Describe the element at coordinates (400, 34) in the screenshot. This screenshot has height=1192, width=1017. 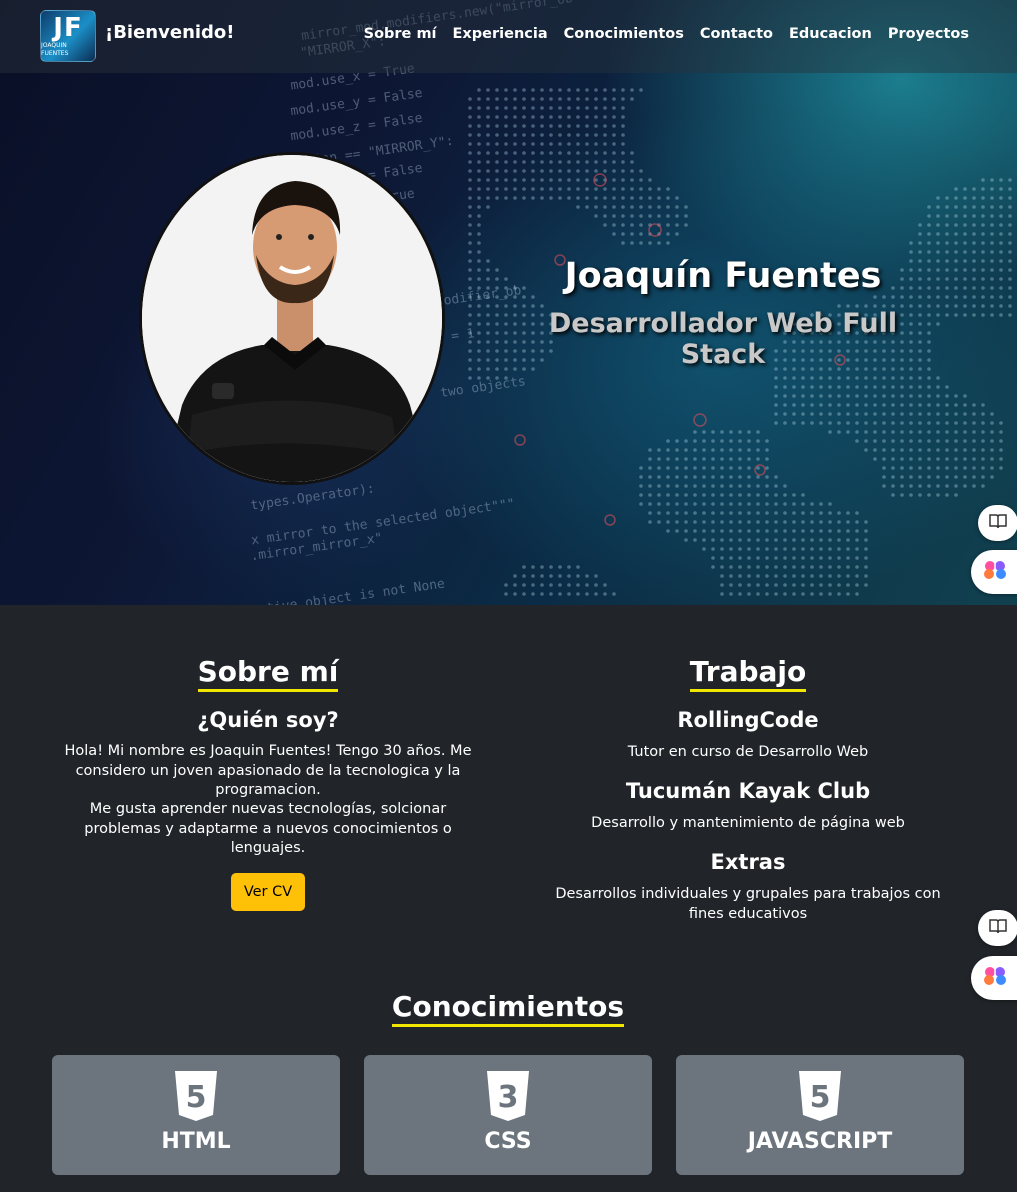
I see `nav-link-sobre-mi: Sobre mí` at that location.